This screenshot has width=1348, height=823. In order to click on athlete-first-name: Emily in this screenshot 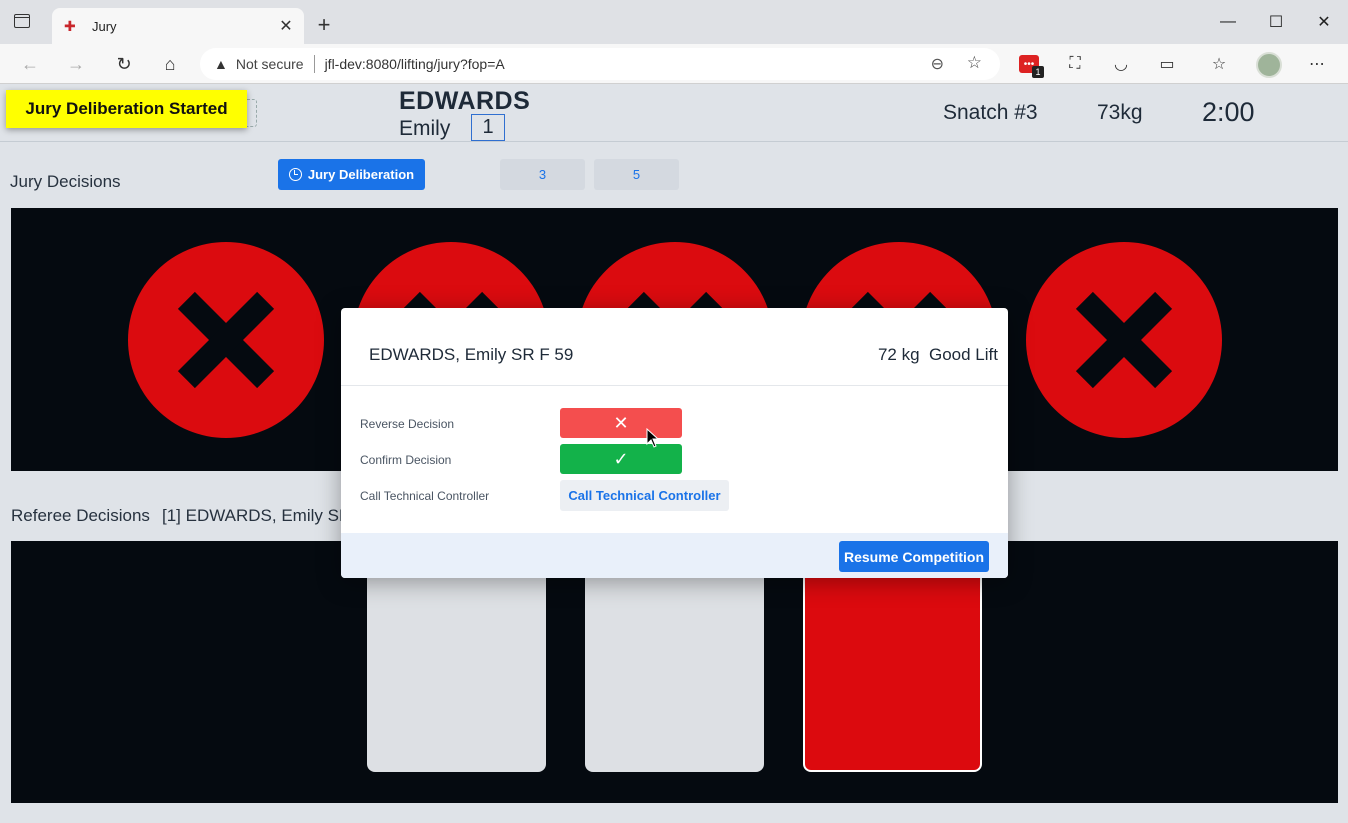, I will do `click(425, 128)`.